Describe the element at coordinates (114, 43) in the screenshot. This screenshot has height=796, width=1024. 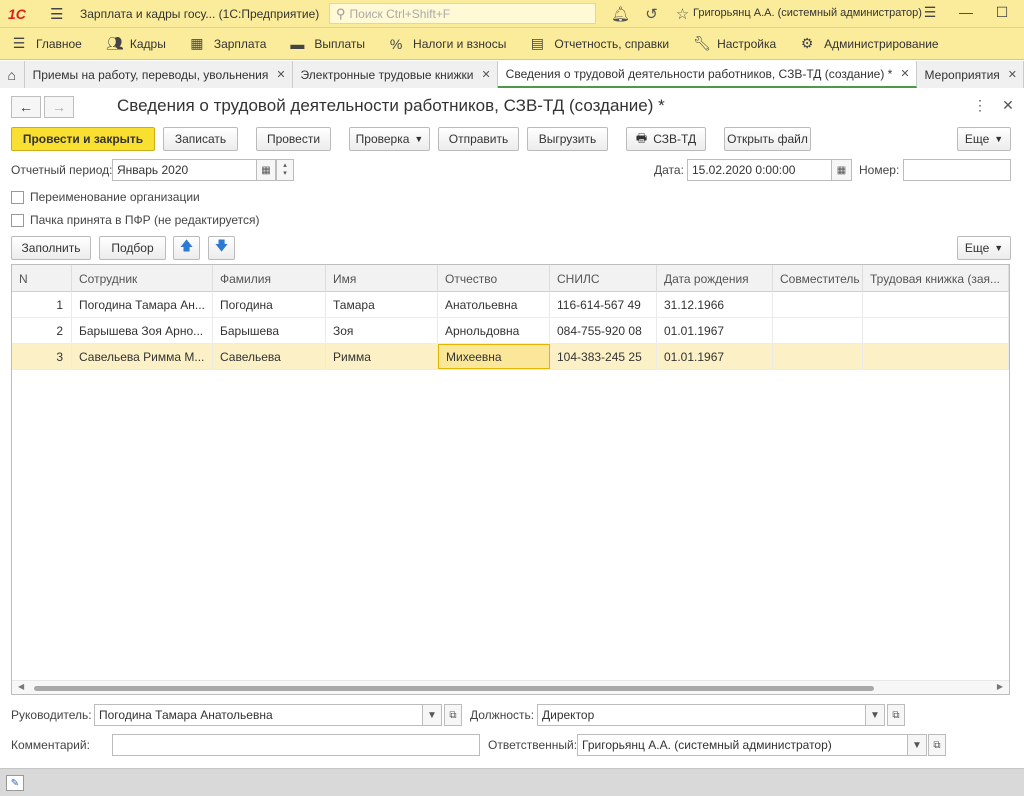
I see `people-icon: 👥︎` at that location.